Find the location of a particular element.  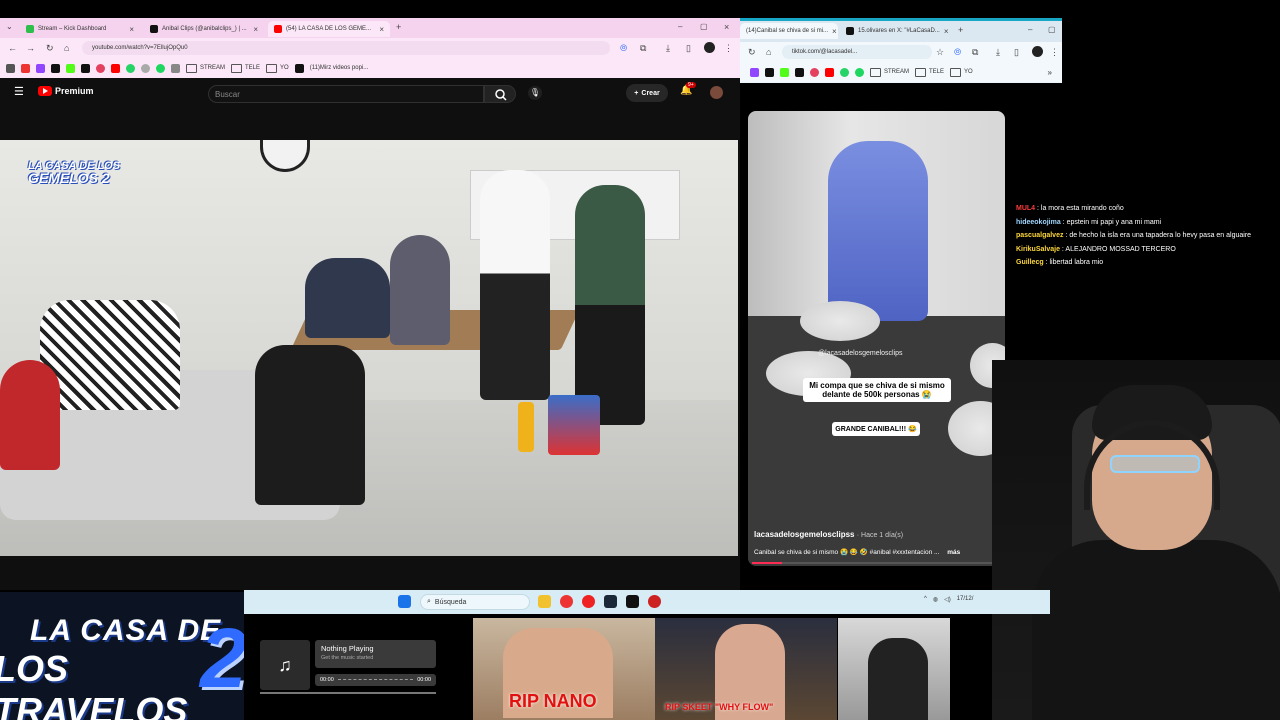

tab-tiktok-anibal: Anibal Clips (@anibalclips_) | ... × is located at coordinates (204, 29).